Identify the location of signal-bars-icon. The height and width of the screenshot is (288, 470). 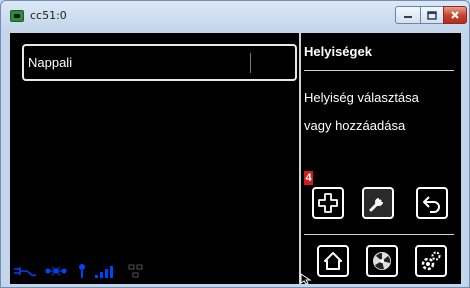
(104, 272).